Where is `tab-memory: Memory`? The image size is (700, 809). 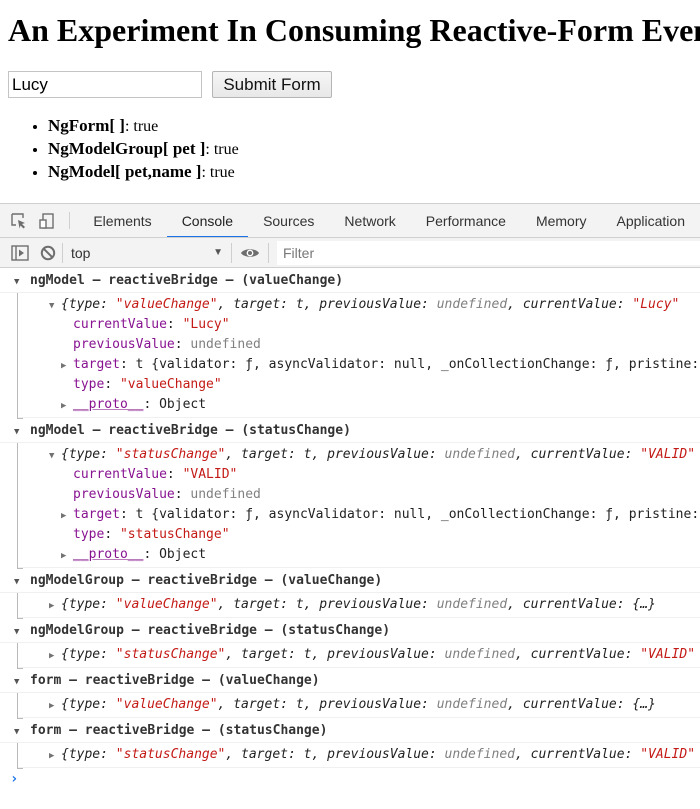 tab-memory: Memory is located at coordinates (561, 220).